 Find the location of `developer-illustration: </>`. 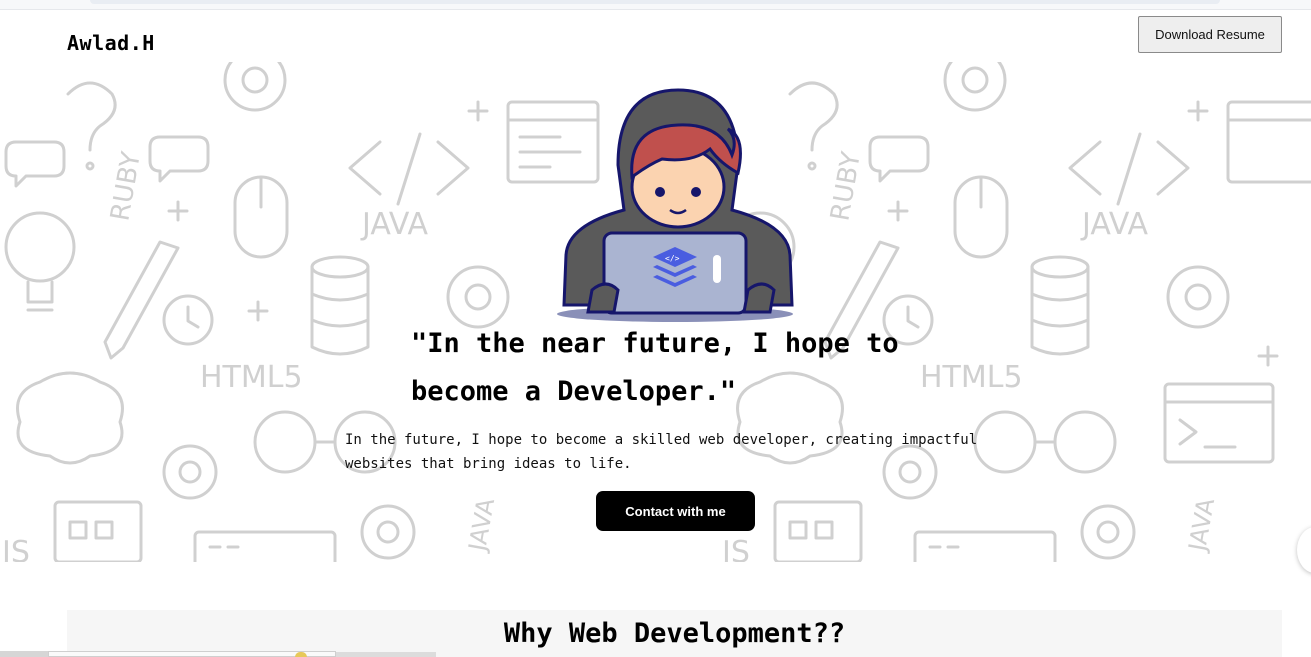

developer-illustration: </> is located at coordinates (675, 205).